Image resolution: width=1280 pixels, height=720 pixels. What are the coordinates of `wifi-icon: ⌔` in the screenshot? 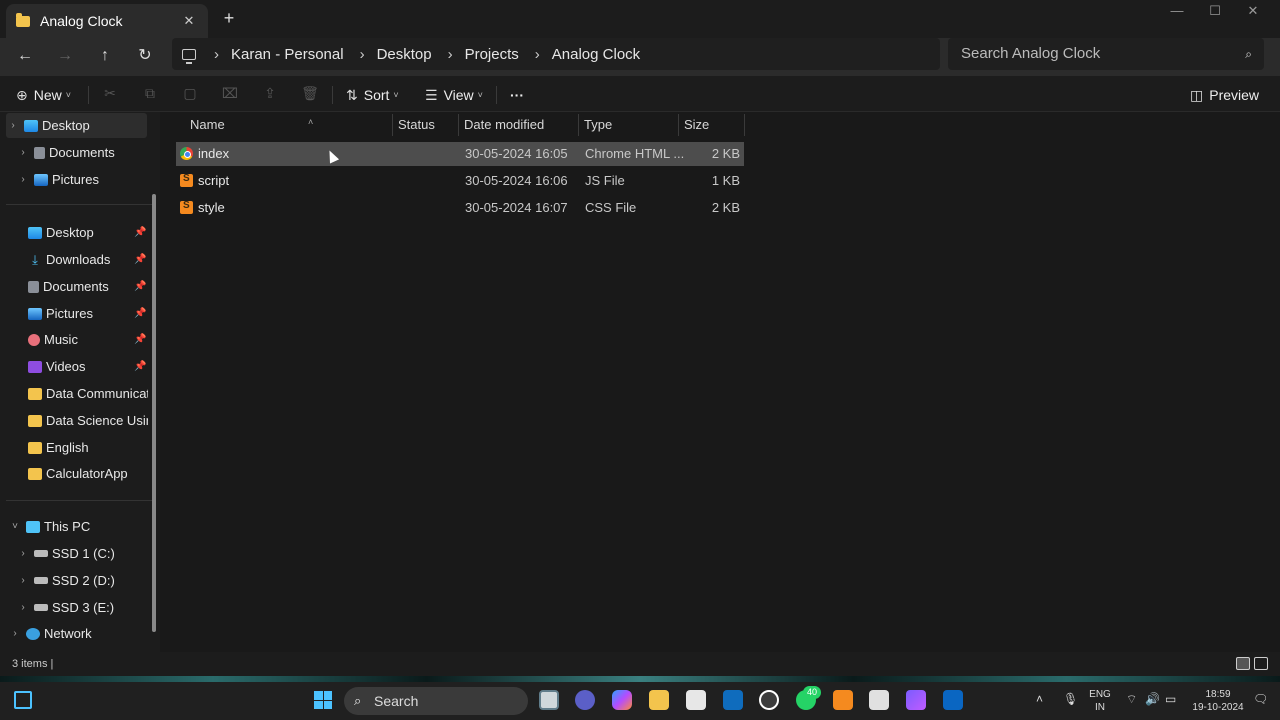 It's located at (1131, 699).